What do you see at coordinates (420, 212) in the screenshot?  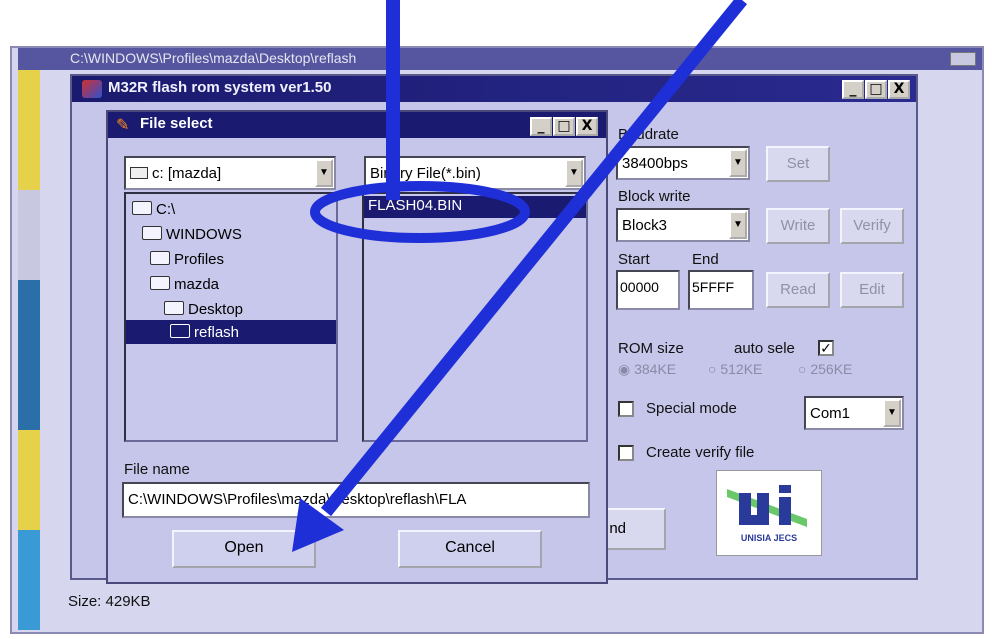 I see `highlight-ellipse` at bounding box center [420, 212].